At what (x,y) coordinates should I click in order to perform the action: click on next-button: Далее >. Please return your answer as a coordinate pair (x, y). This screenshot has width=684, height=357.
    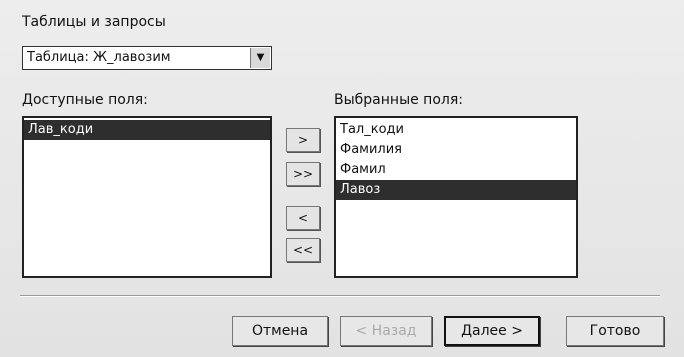
    Looking at the image, I should click on (492, 331).